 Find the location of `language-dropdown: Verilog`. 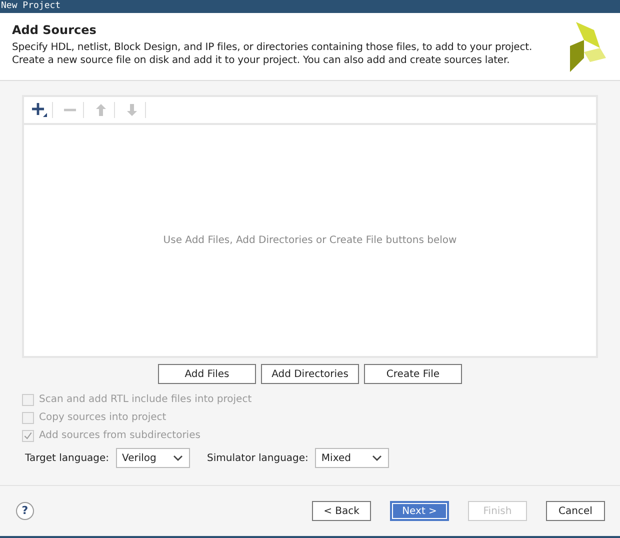

language-dropdown: Verilog is located at coordinates (153, 458).